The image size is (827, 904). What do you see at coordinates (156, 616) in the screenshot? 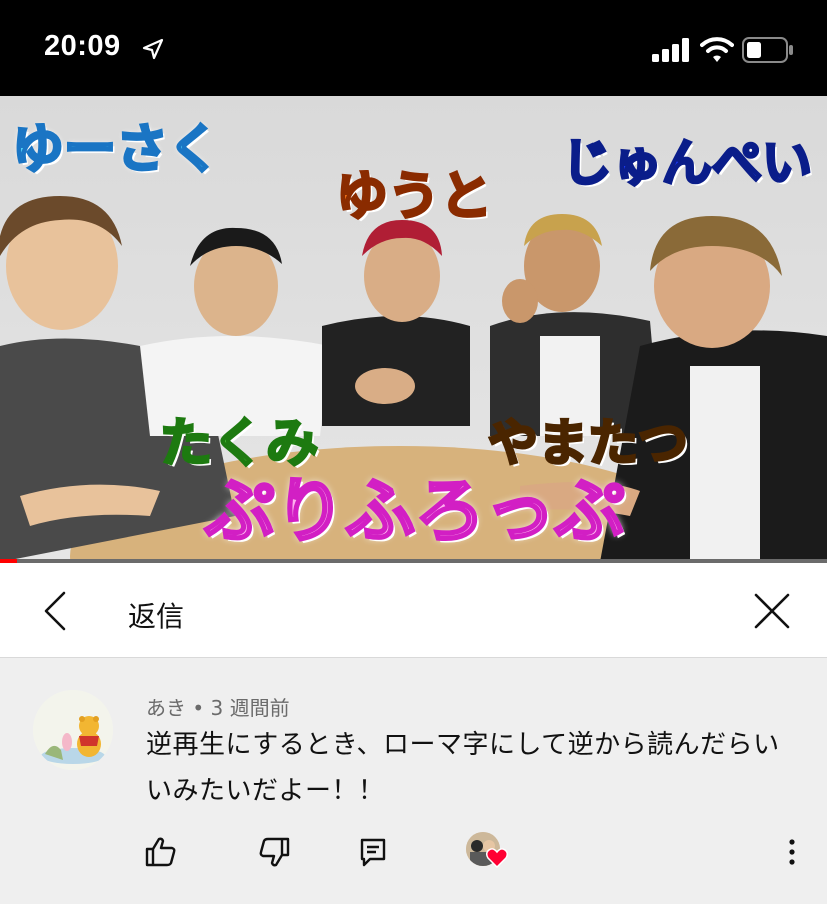
I see `reply-panel-title: 返信` at bounding box center [156, 616].